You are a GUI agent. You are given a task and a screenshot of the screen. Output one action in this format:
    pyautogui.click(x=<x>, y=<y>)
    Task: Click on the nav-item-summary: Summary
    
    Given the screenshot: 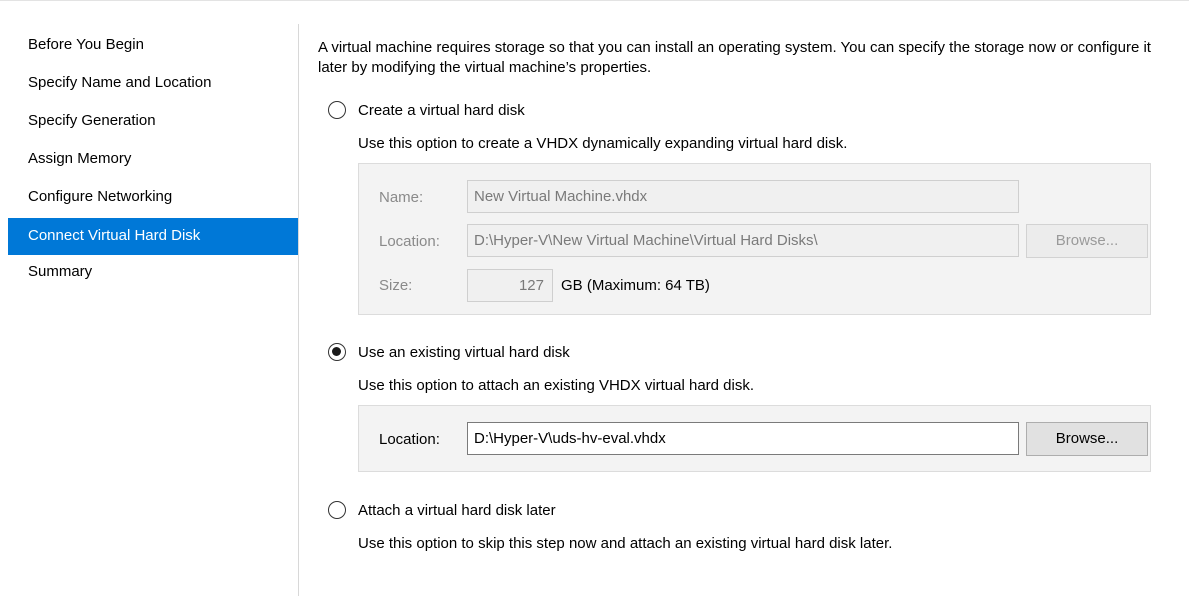 What is the action you would take?
    pyautogui.click(x=153, y=274)
    